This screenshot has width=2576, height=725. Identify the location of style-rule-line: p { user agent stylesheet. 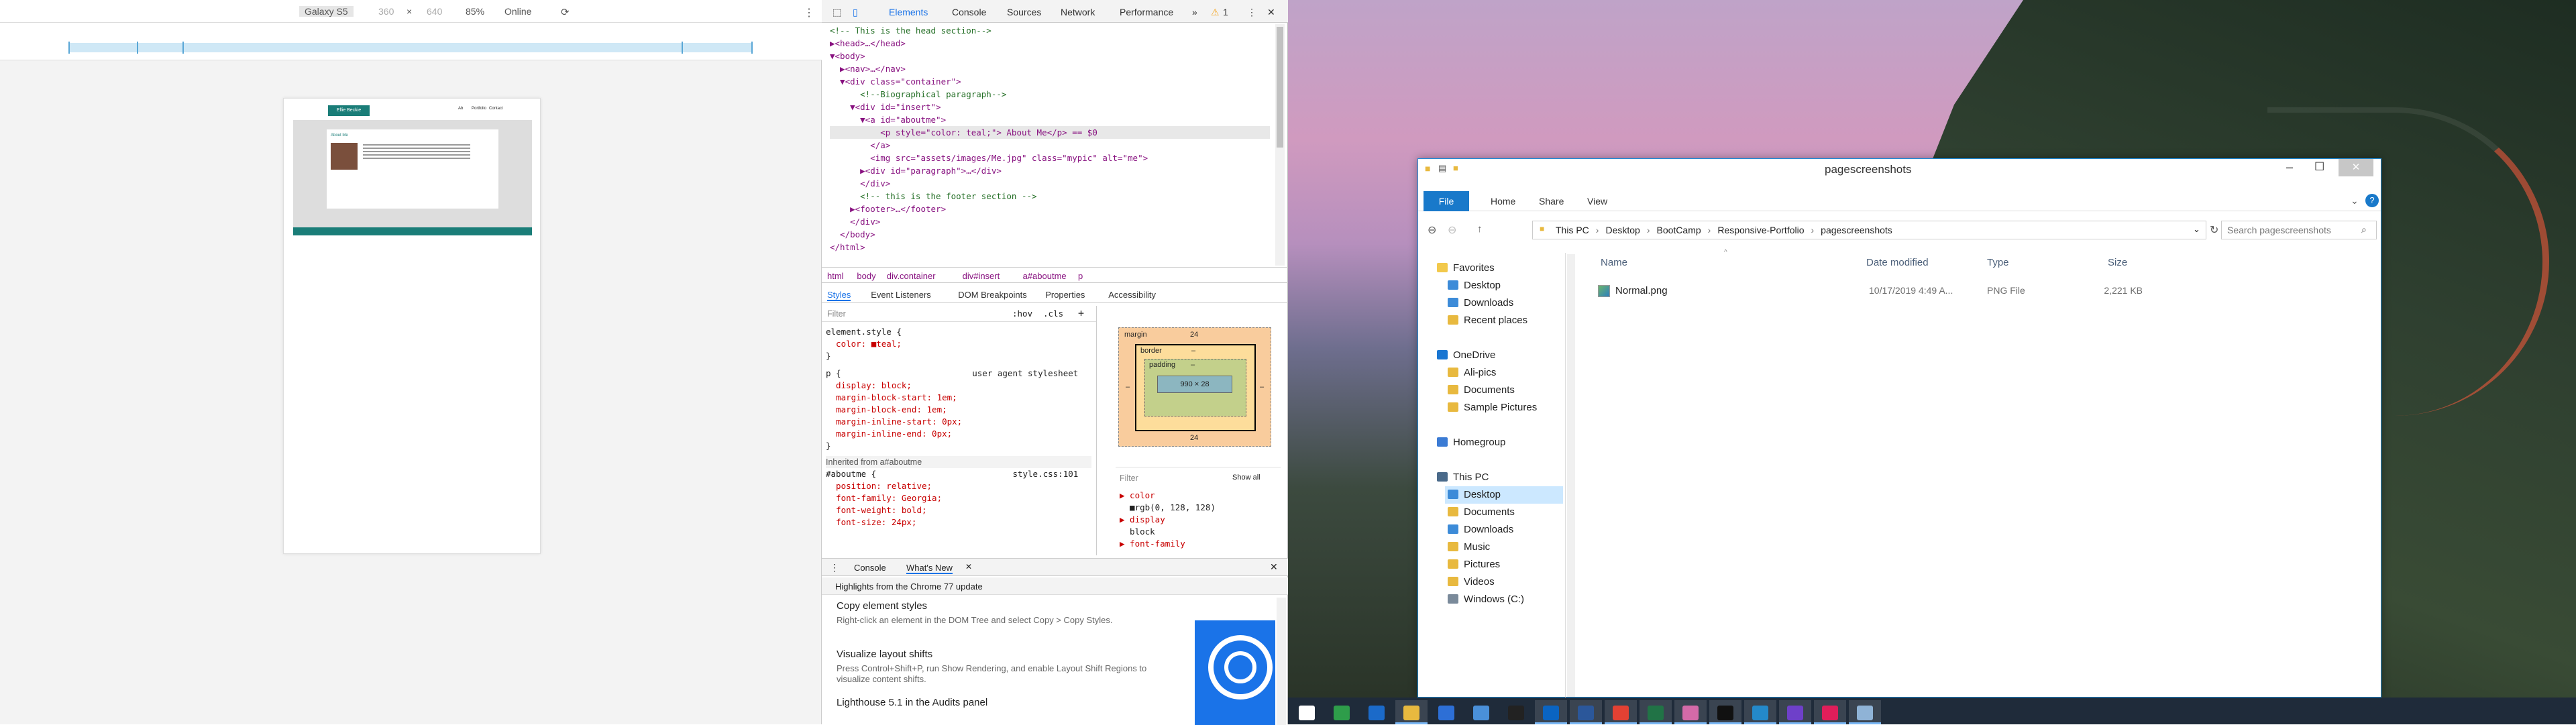
(958, 374).